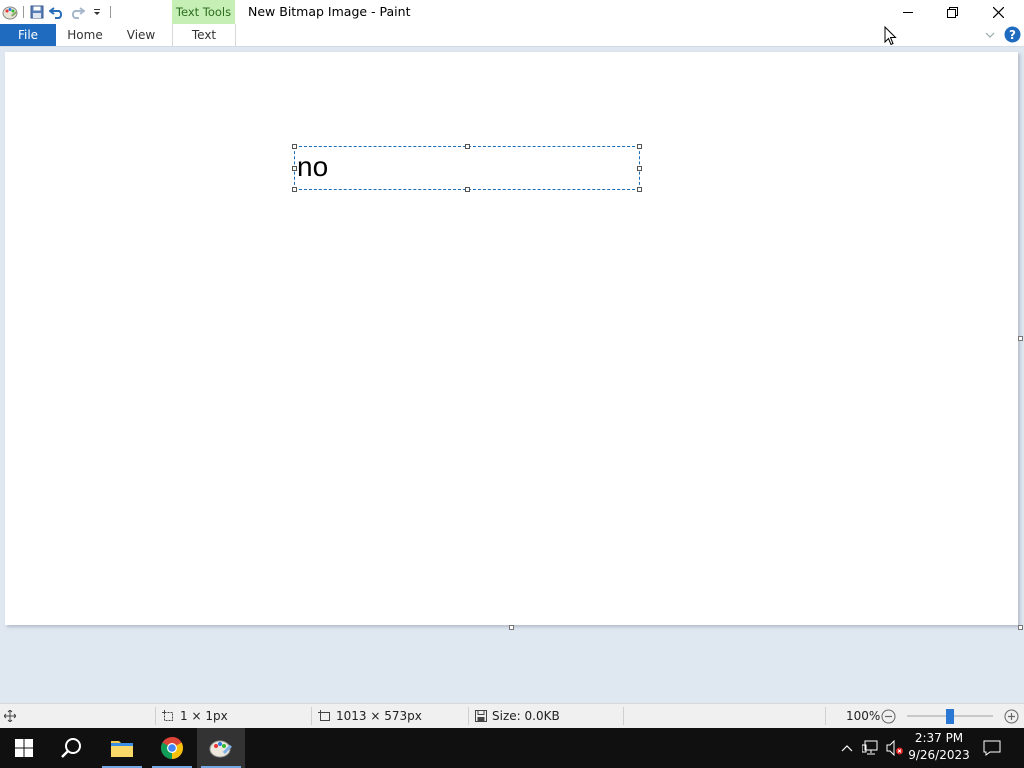  I want to click on tab-text: Text, so click(204, 35).